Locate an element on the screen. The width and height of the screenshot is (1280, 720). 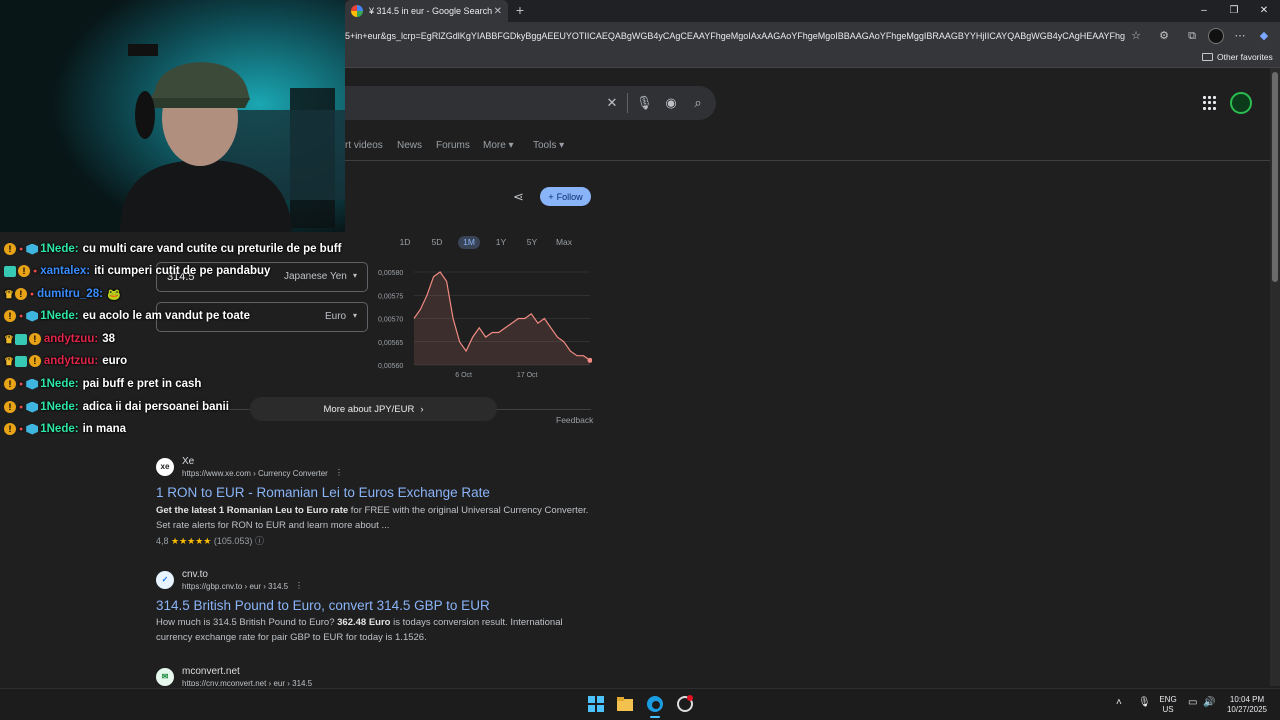
scrollbar-thumb is located at coordinates (1275, 177).